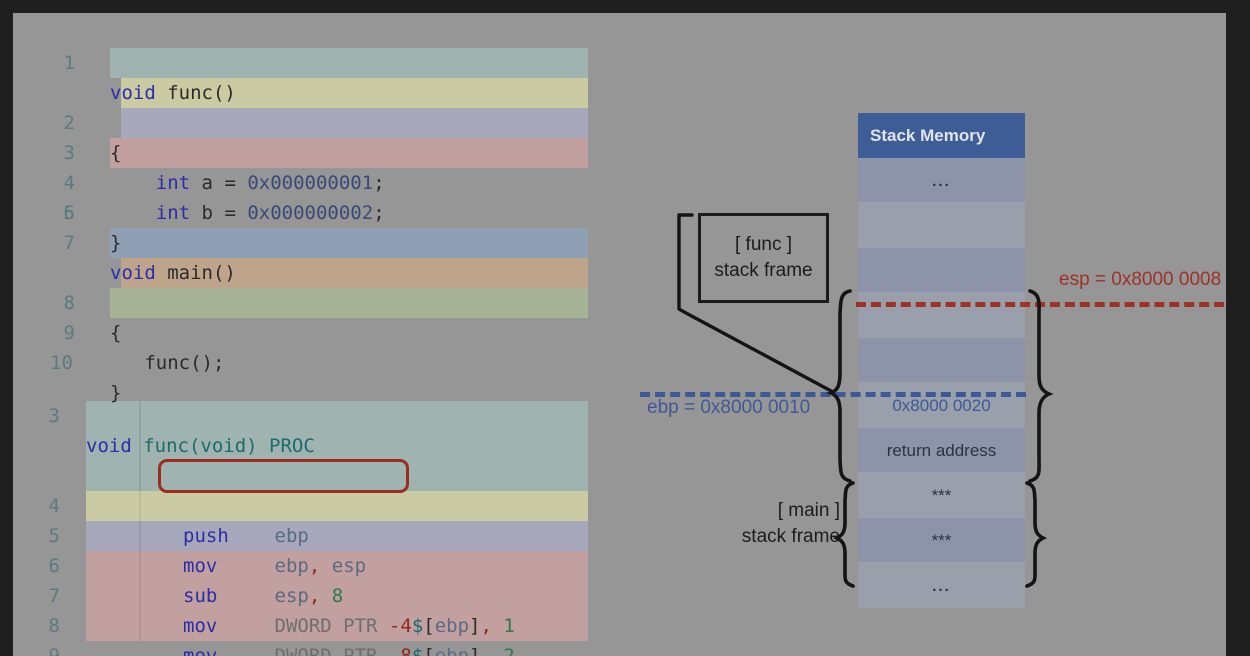  What do you see at coordinates (349, 626) in the screenshot?
I see `code-text: mov DWORD PTR -4$[ebp], 1` at bounding box center [349, 626].